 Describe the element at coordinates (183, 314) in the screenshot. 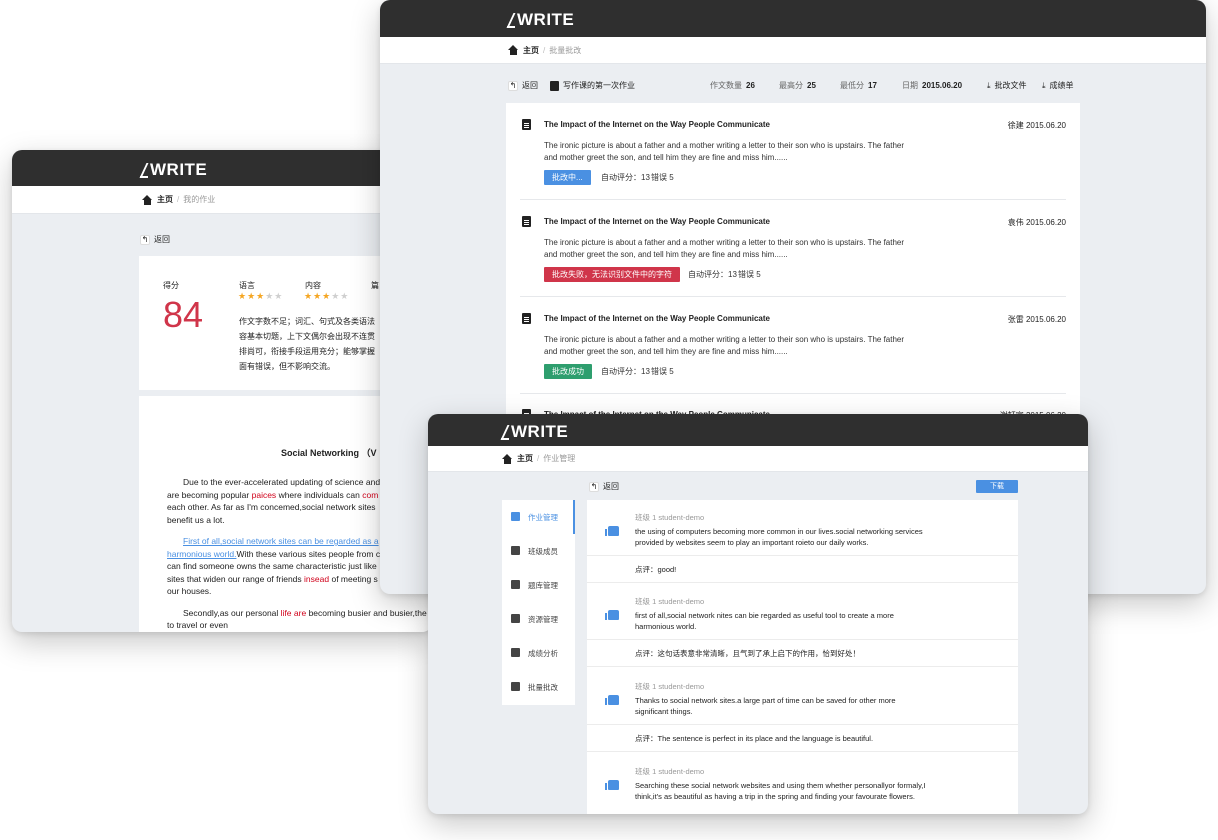

I see `score-value: 84` at that location.